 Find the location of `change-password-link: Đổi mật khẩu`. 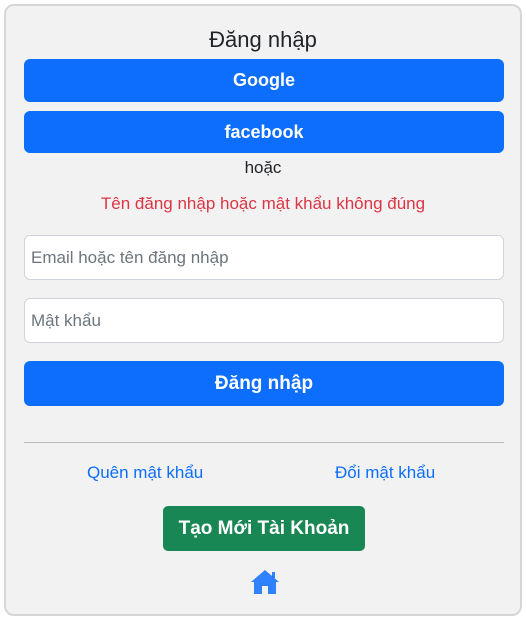

change-password-link: Đổi mật khẩu is located at coordinates (385, 473).